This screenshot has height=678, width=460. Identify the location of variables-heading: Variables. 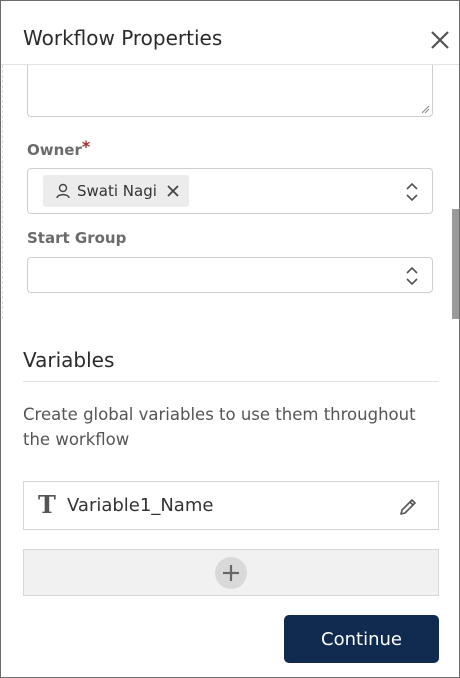
(69, 360).